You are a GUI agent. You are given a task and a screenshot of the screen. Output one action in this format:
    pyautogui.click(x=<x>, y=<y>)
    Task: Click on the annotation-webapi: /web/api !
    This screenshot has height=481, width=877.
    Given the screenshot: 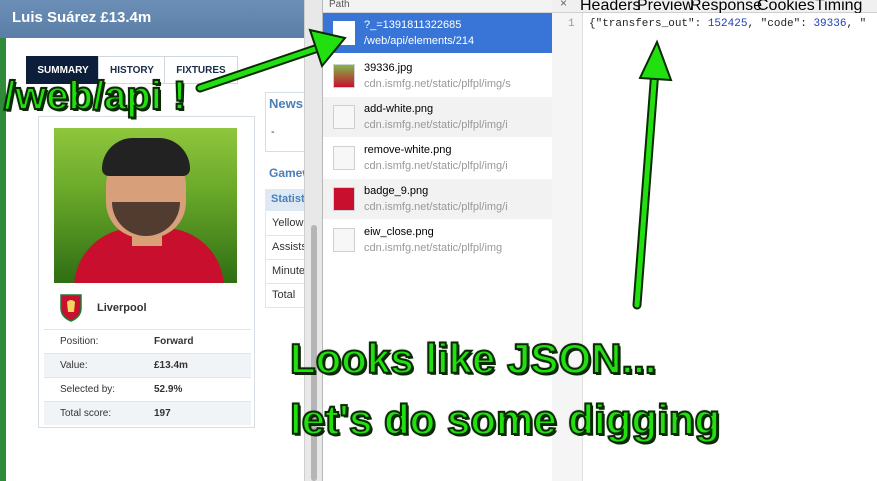 What is the action you would take?
    pyautogui.click(x=95, y=96)
    